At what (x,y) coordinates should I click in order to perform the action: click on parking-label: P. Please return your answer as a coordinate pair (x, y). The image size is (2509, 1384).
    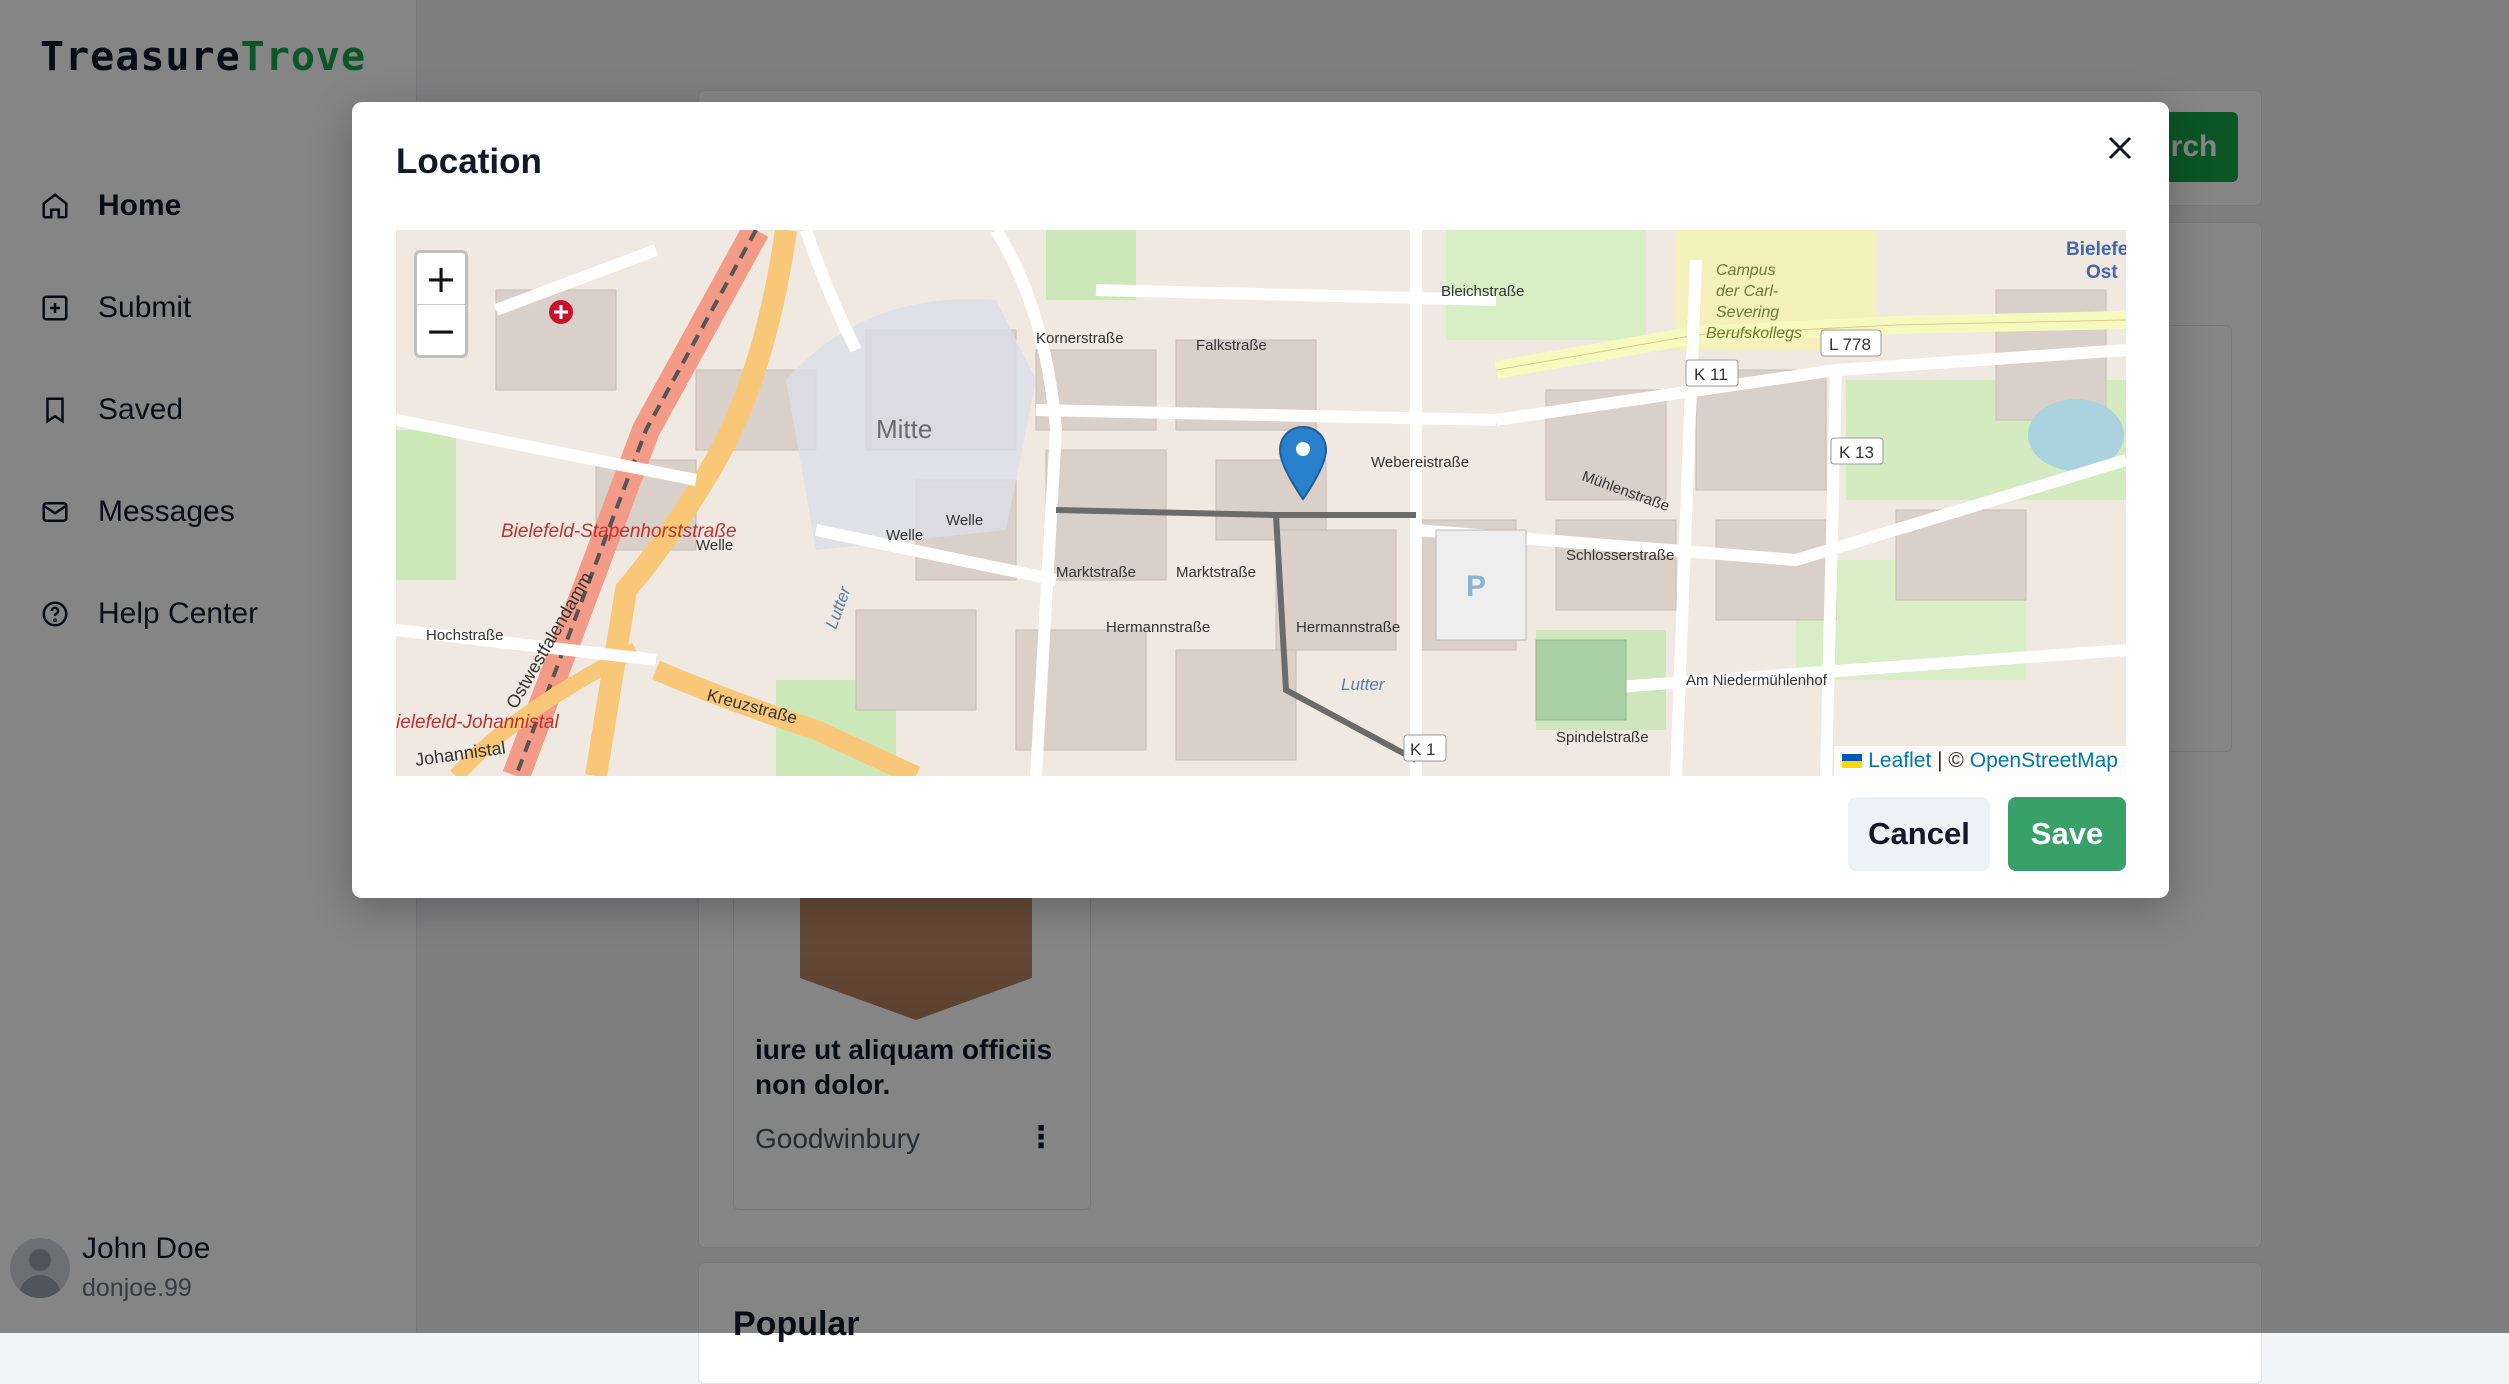
    Looking at the image, I should click on (1476, 586).